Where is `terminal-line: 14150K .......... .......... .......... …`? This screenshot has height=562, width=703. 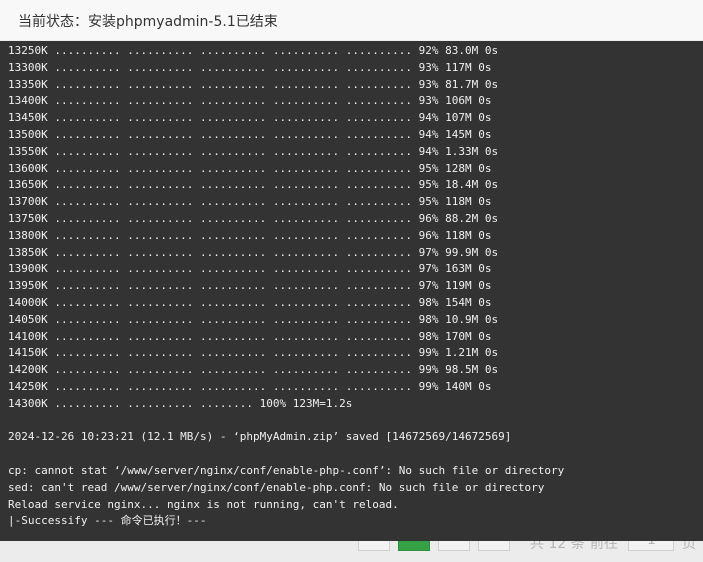
terminal-line: 14150K .......... .......... .......... … is located at coordinates (253, 353).